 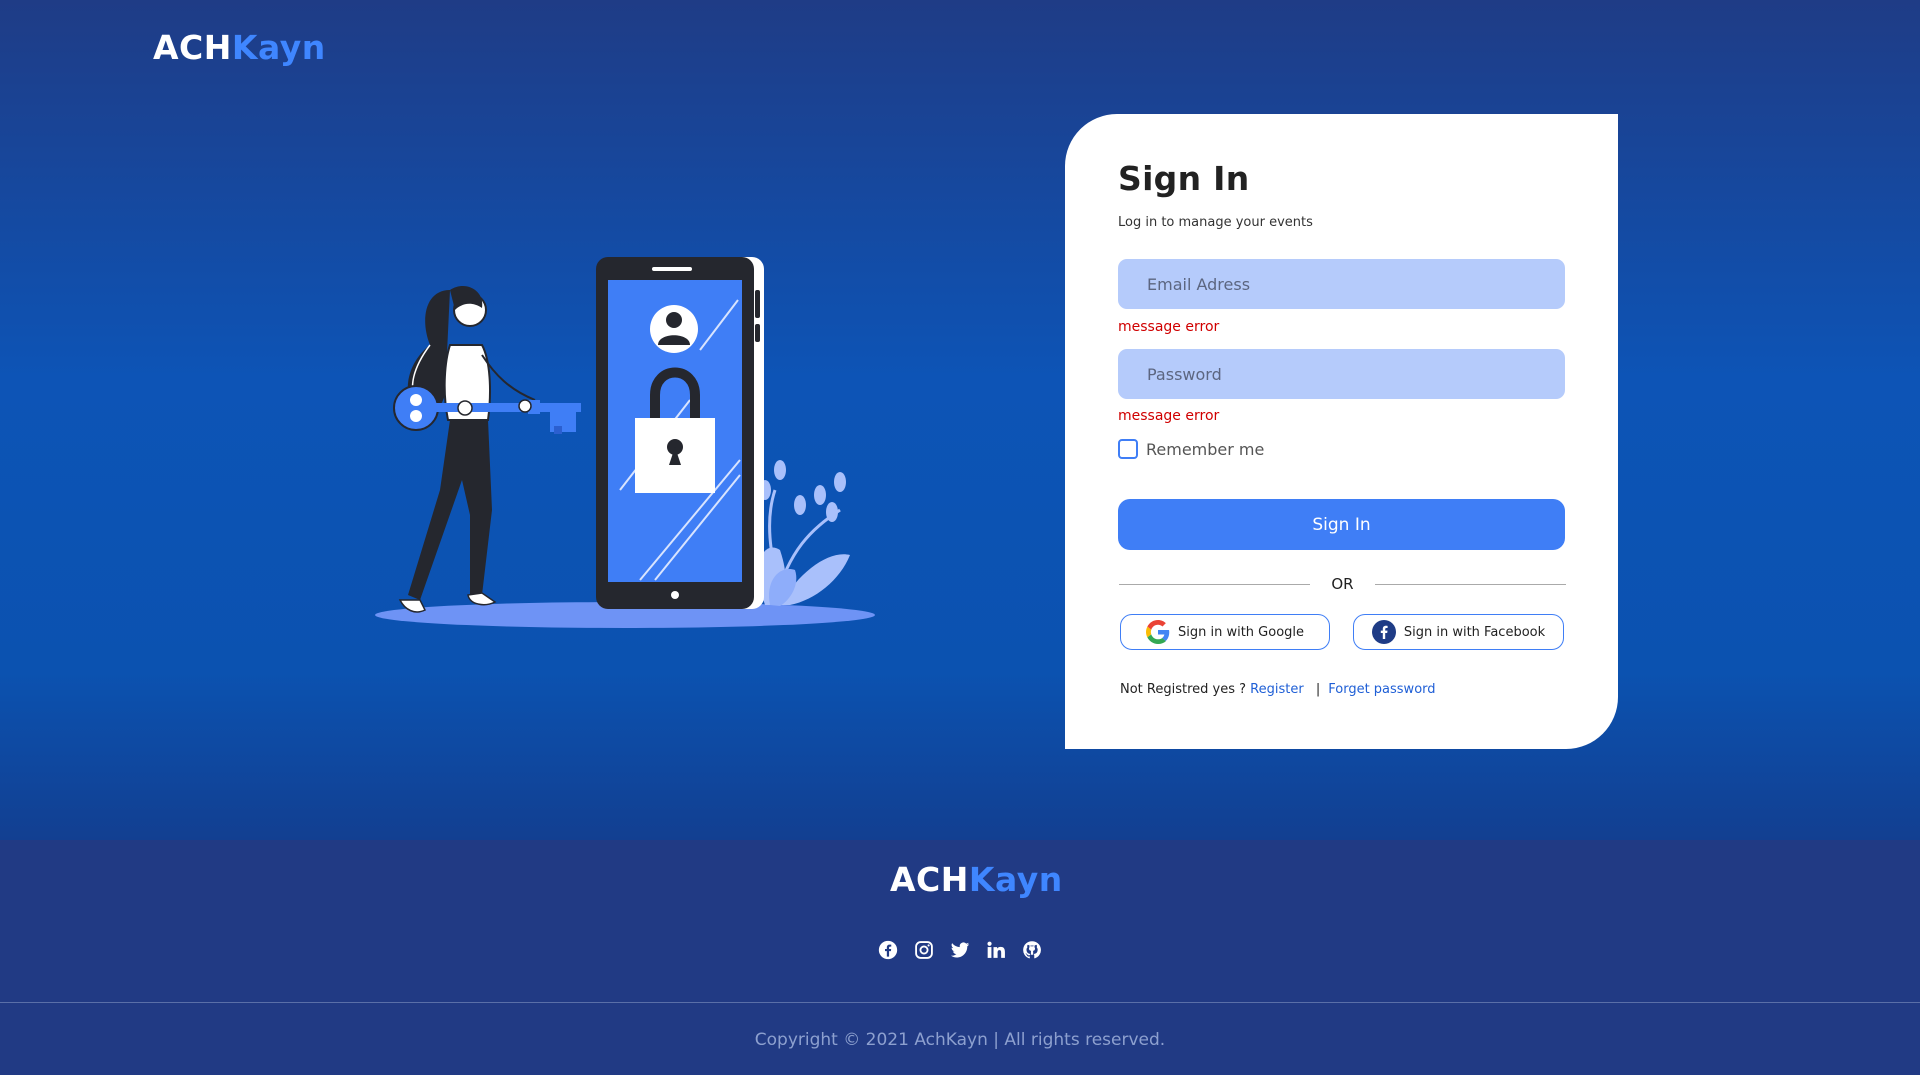 What do you see at coordinates (1169, 327) in the screenshot?
I see `email-error: message error` at bounding box center [1169, 327].